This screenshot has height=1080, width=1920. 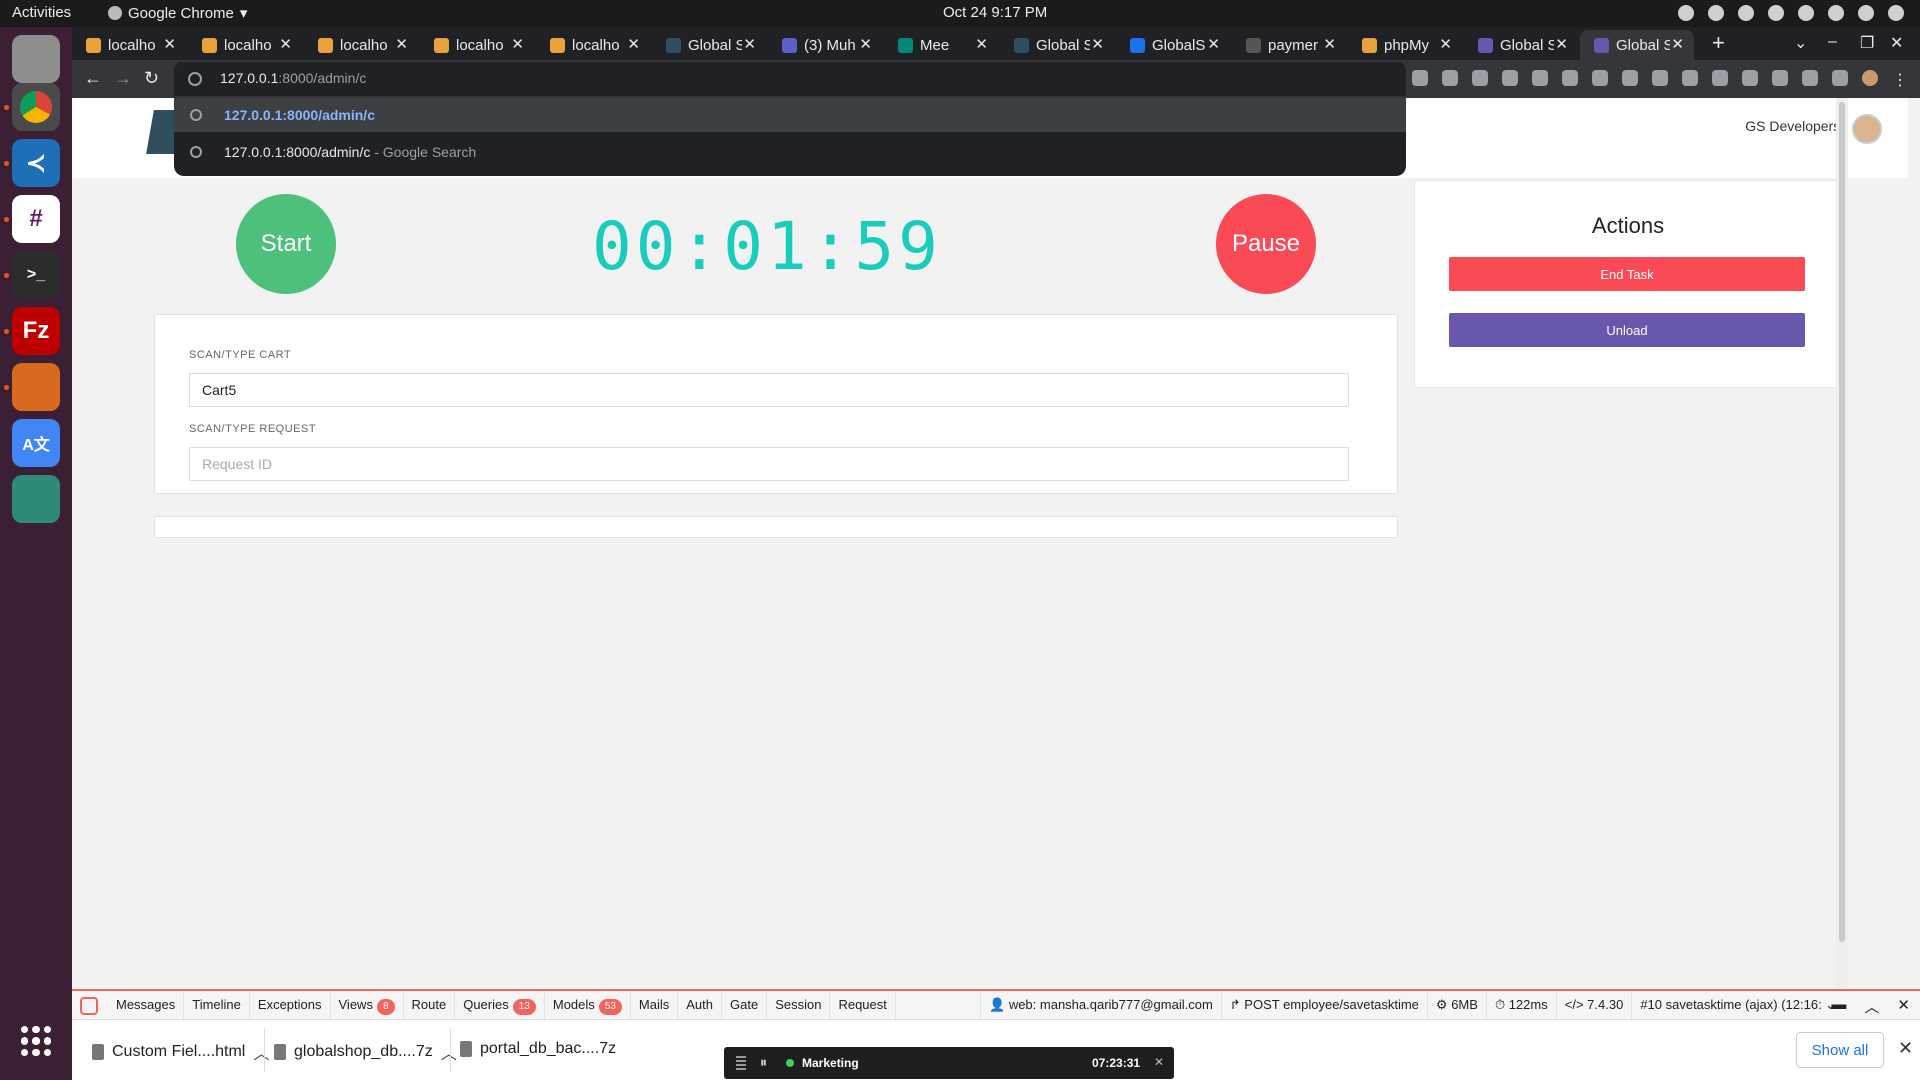 What do you see at coordinates (1627, 274) in the screenshot?
I see `end-task-button: End Task` at bounding box center [1627, 274].